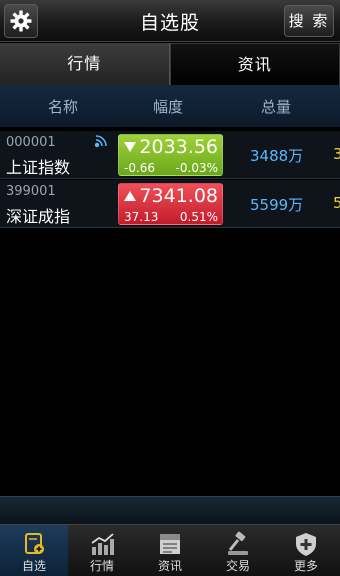 Image resolution: width=340 pixels, height=576 pixels. I want to click on column-header: 名称 幅度 总量, so click(170, 106).